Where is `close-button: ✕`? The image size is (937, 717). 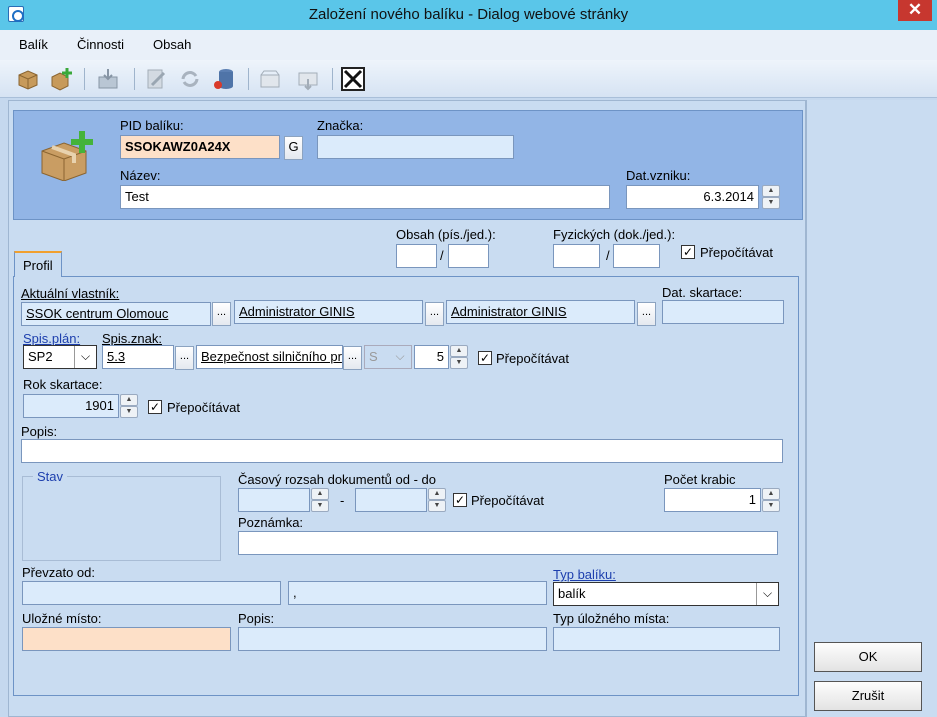 close-button: ✕ is located at coordinates (915, 10).